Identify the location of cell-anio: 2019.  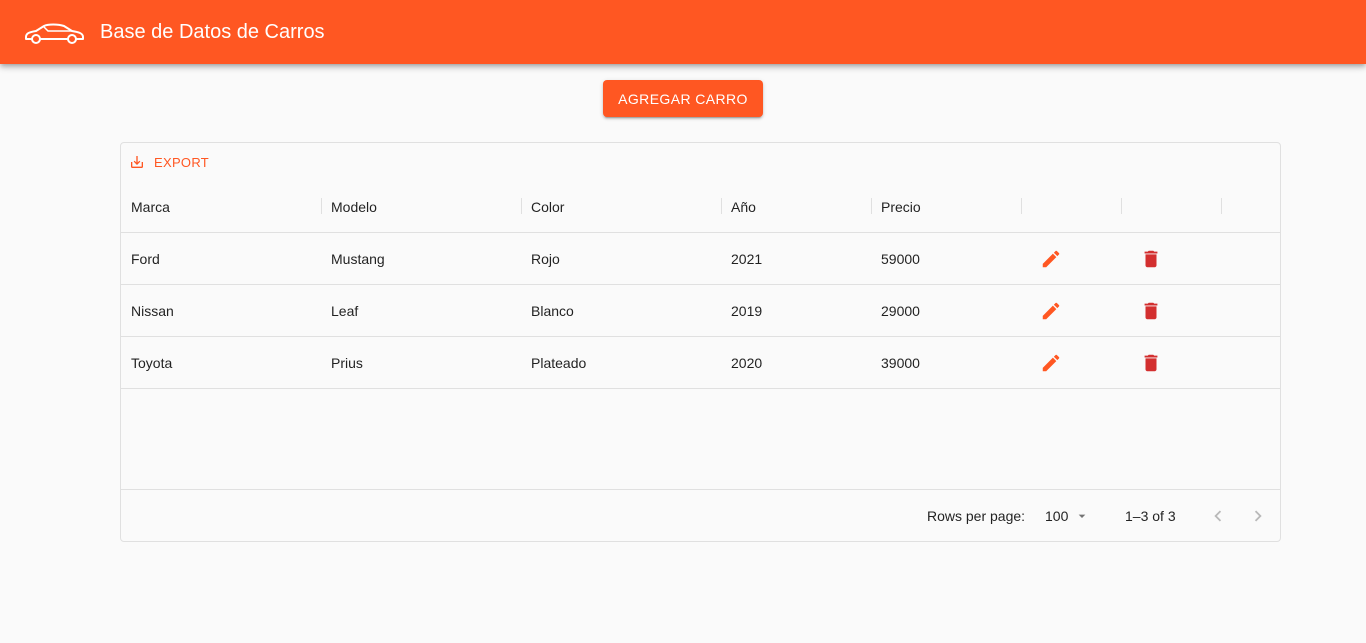
(747, 310).